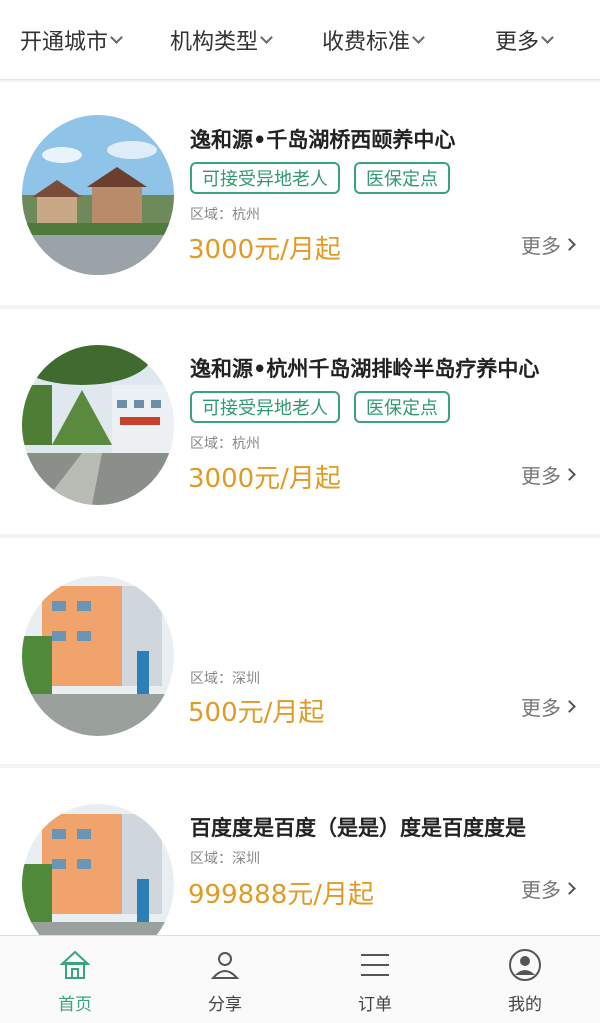 The height and width of the screenshot is (1023, 600). Describe the element at coordinates (64, 42) in the screenshot. I see `filter-city-label: 开通城市` at that location.